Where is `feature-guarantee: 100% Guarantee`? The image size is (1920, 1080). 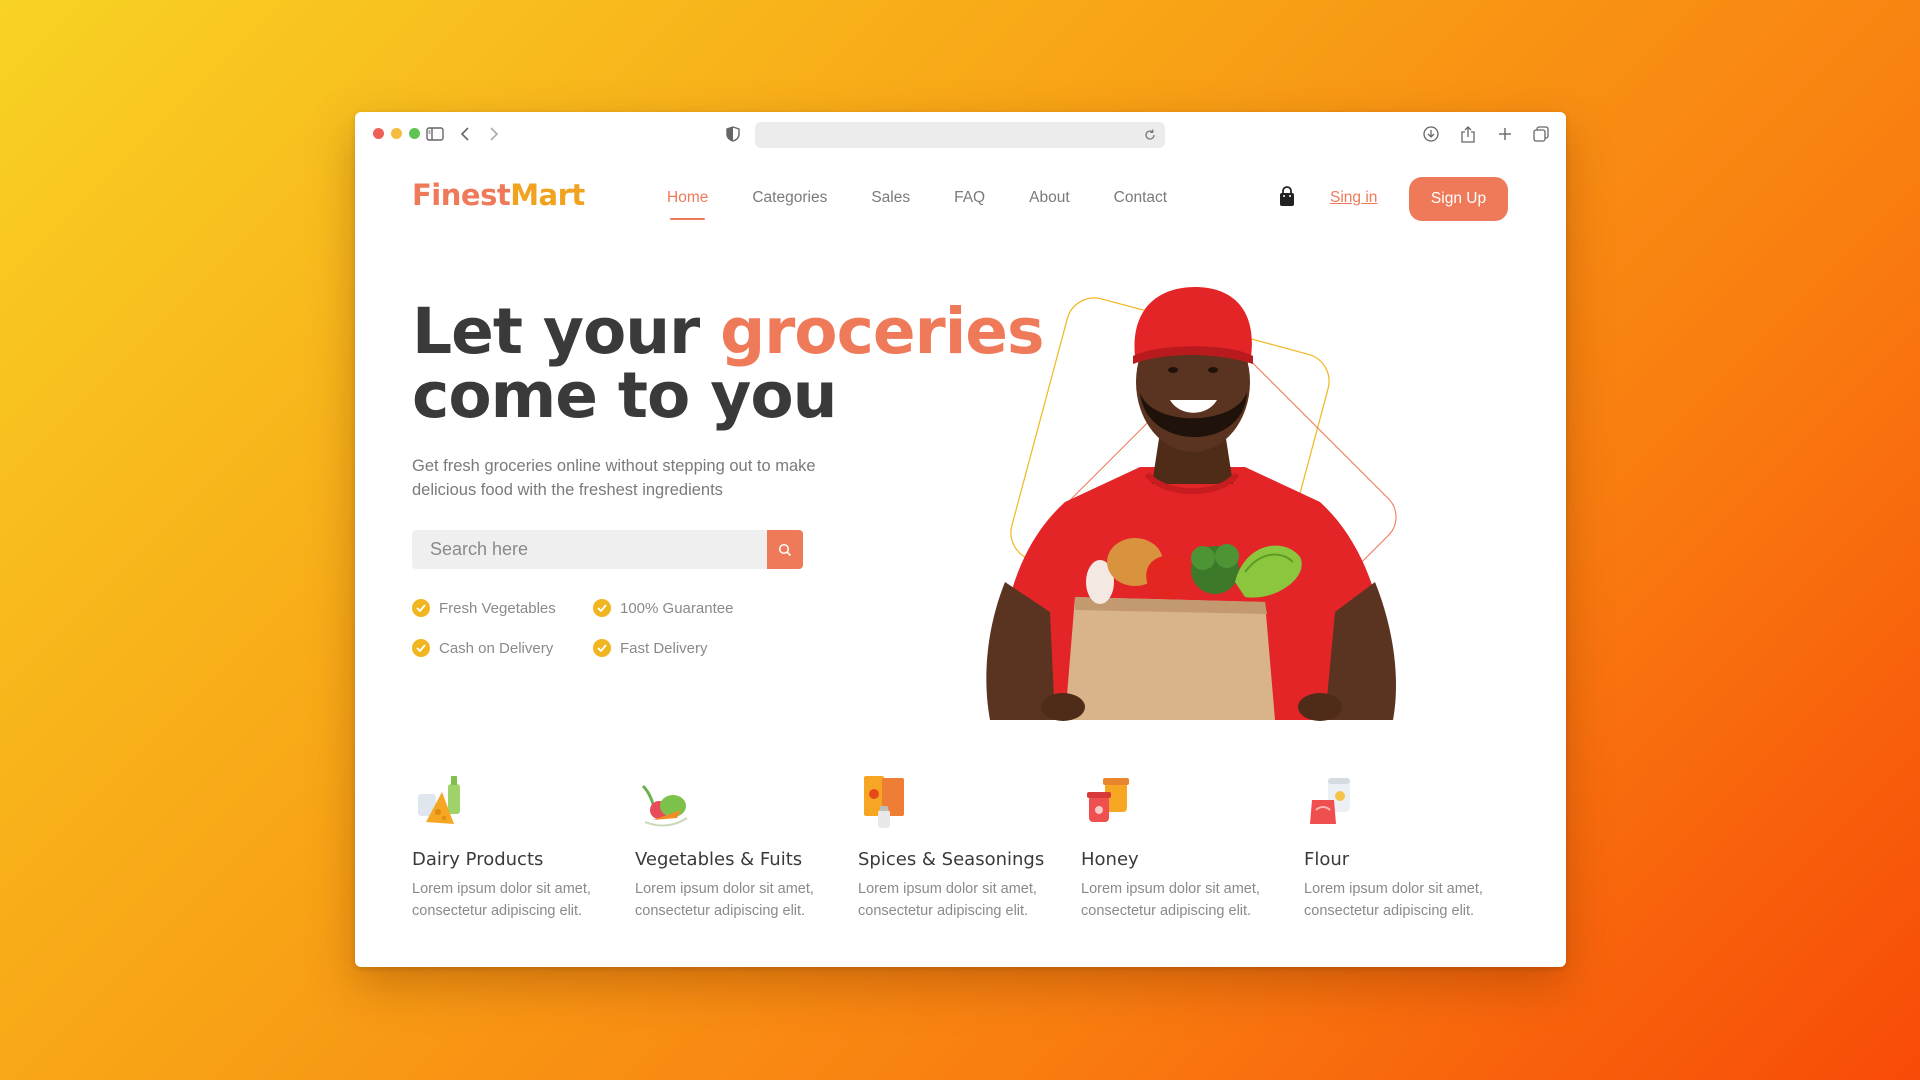 feature-guarantee: 100% Guarantee is located at coordinates (663, 608).